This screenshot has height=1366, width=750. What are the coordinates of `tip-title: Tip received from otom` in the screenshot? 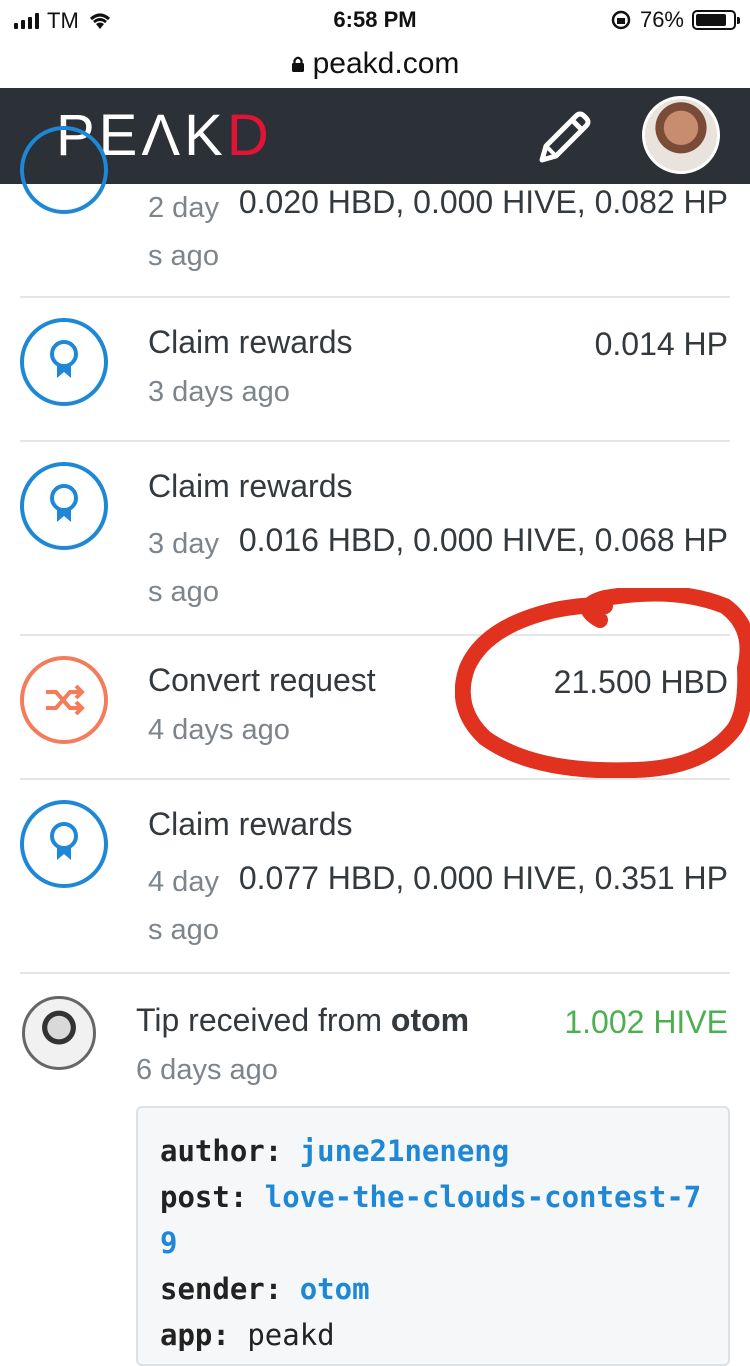 It's located at (302, 1020).